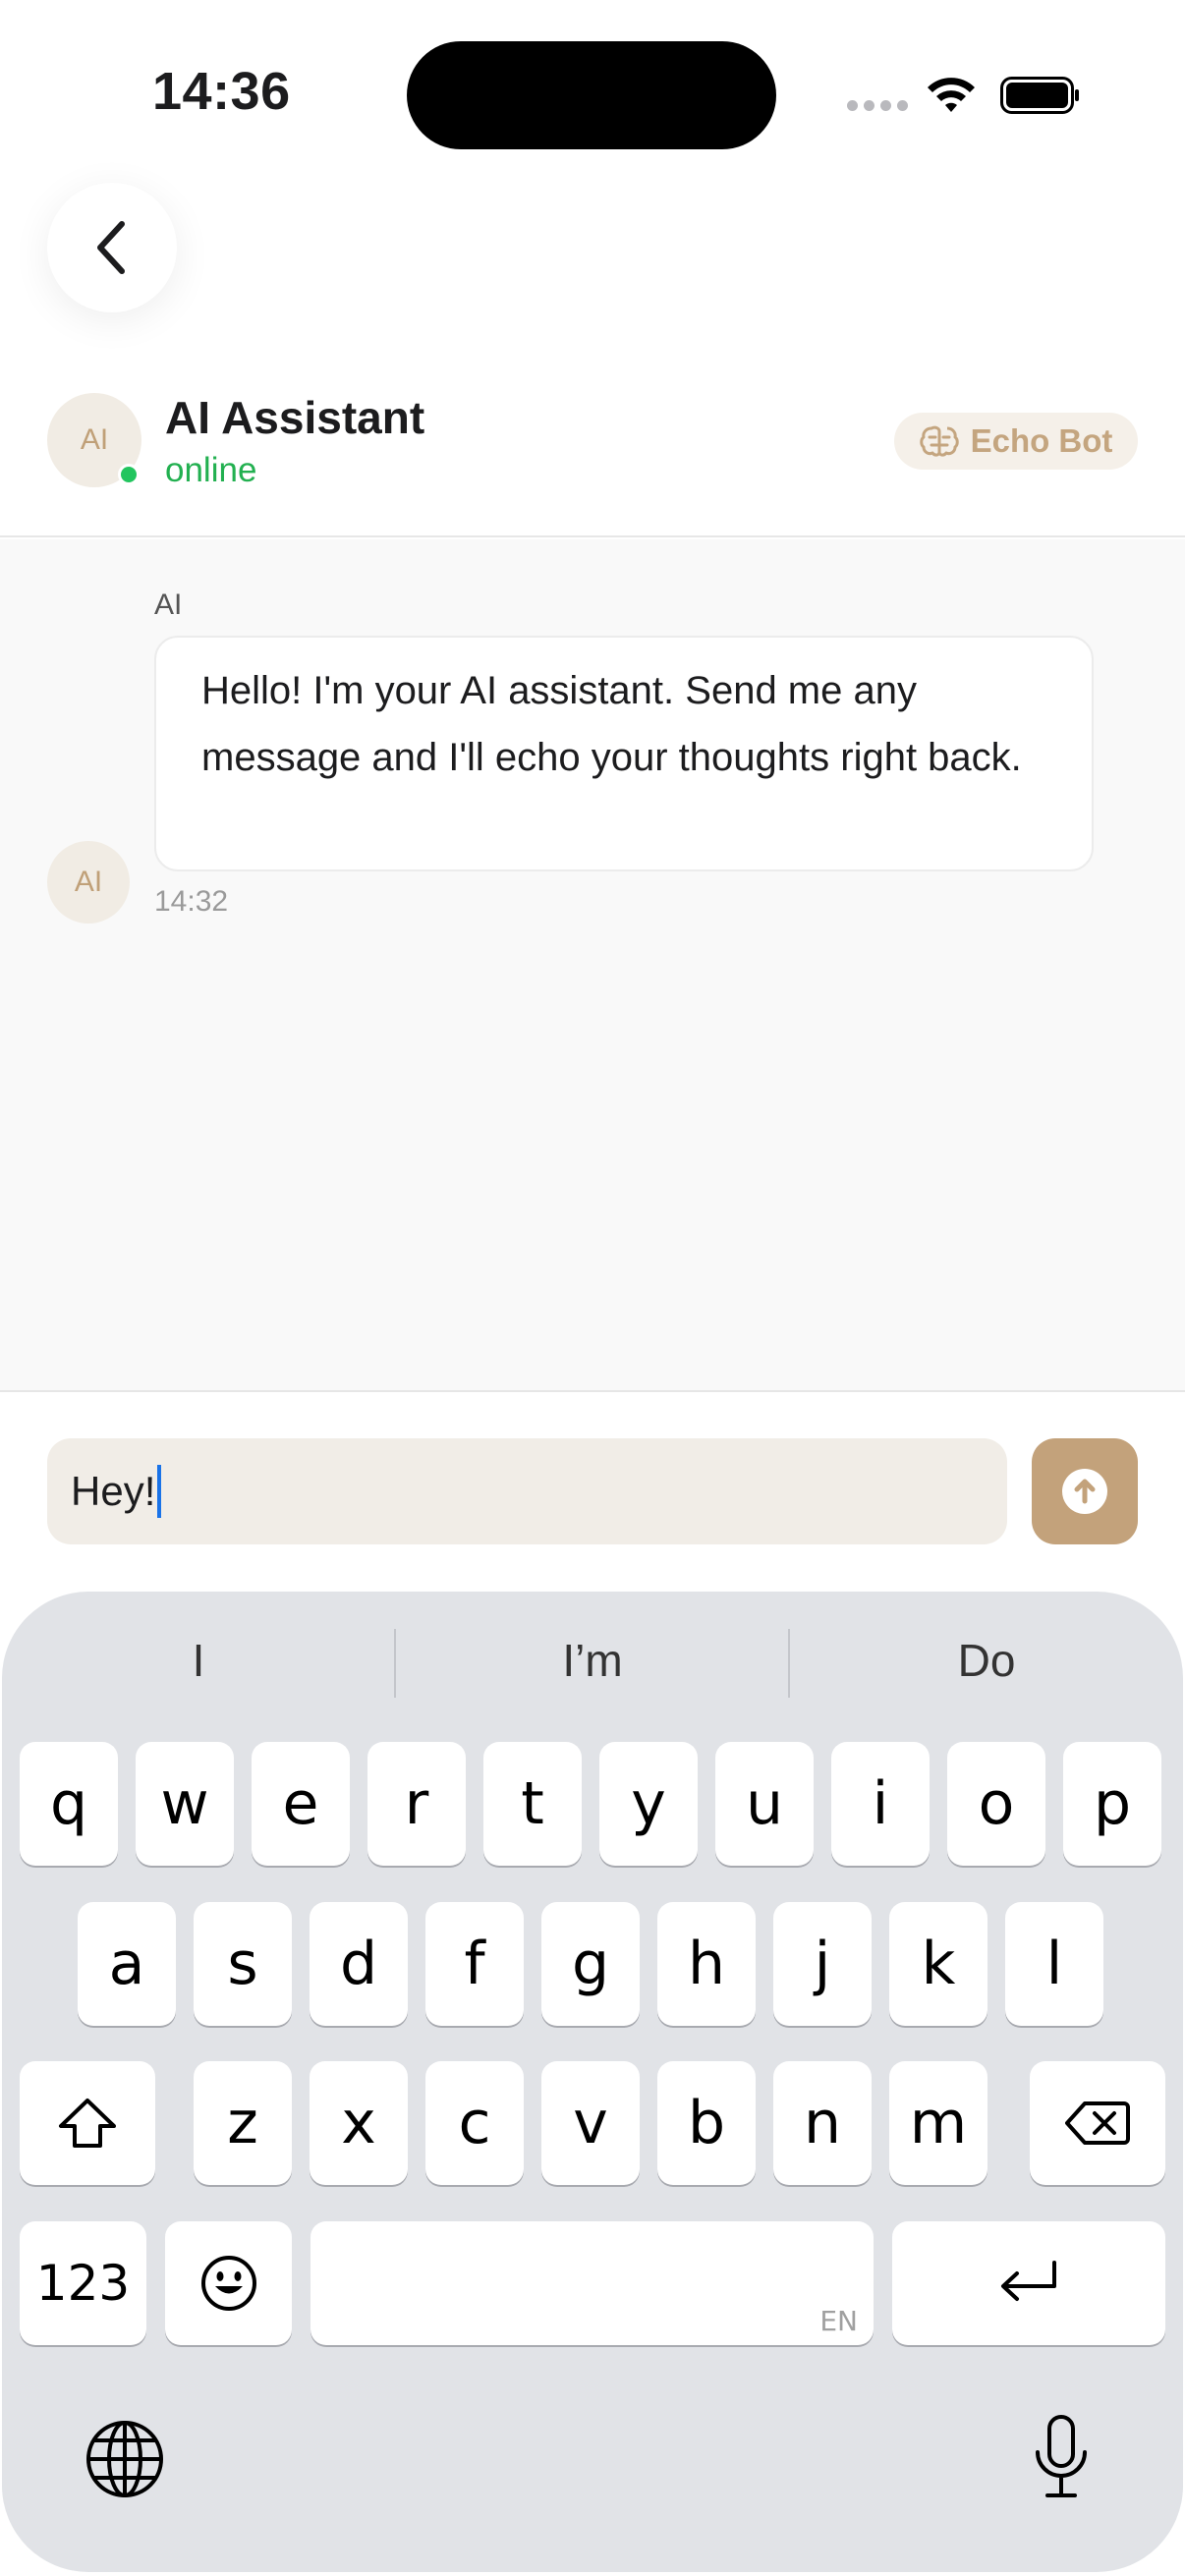  What do you see at coordinates (591, 1964) in the screenshot?
I see `key-g: g` at bounding box center [591, 1964].